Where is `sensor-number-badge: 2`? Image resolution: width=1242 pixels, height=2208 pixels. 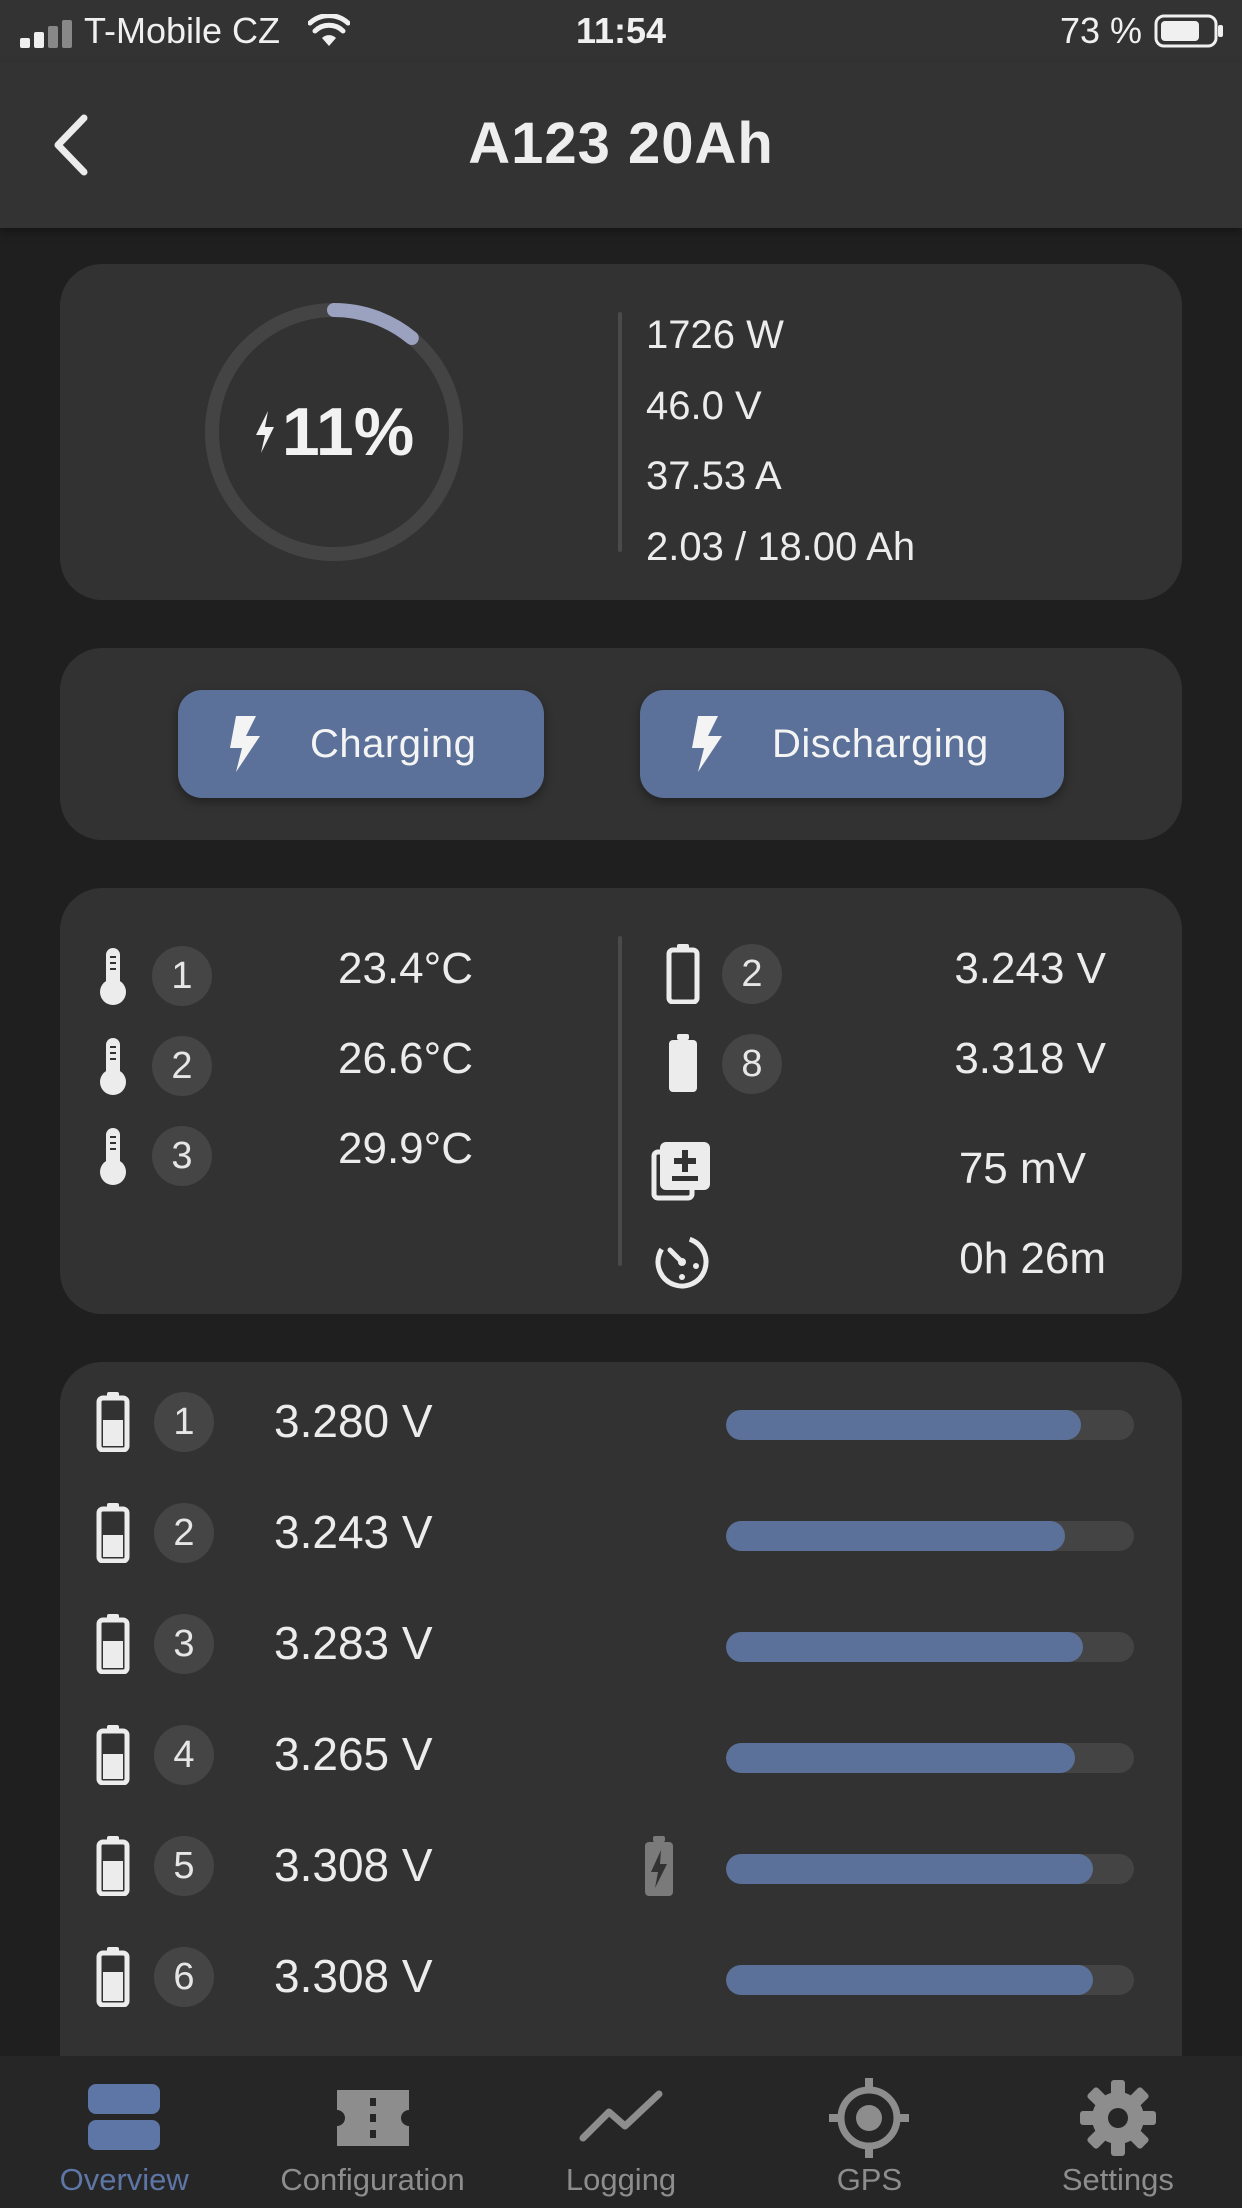 sensor-number-badge: 2 is located at coordinates (182, 1066).